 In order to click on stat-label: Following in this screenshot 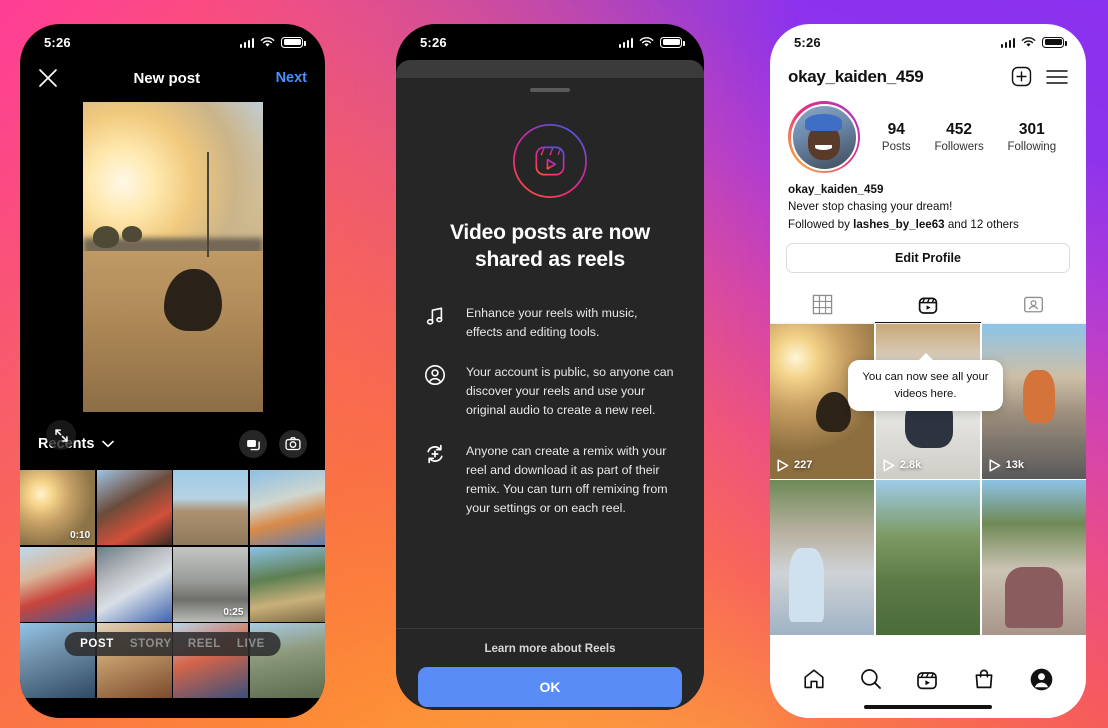, I will do `click(1032, 147)`.